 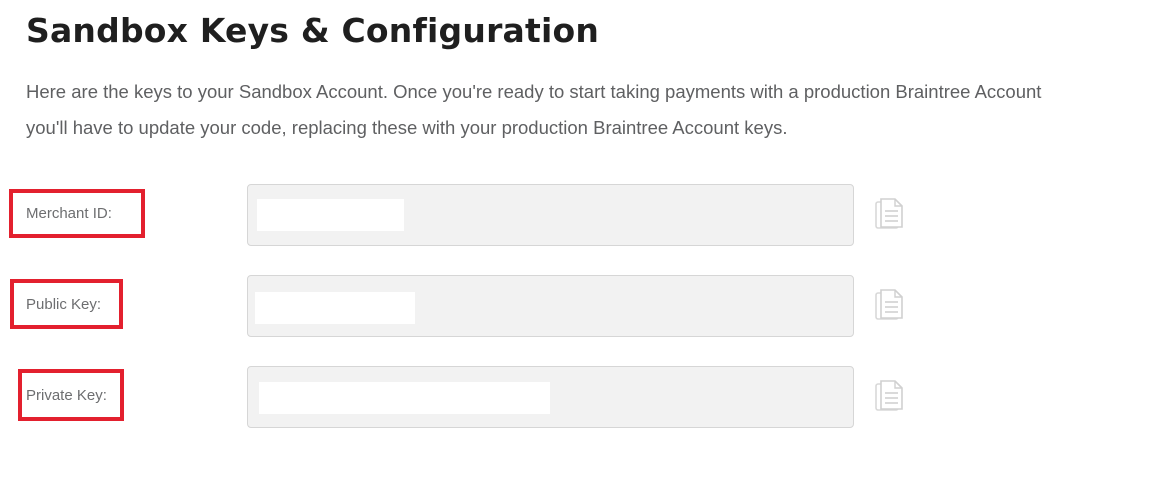 I want to click on page-title: Sandbox Keys & Configuration, so click(x=313, y=30).